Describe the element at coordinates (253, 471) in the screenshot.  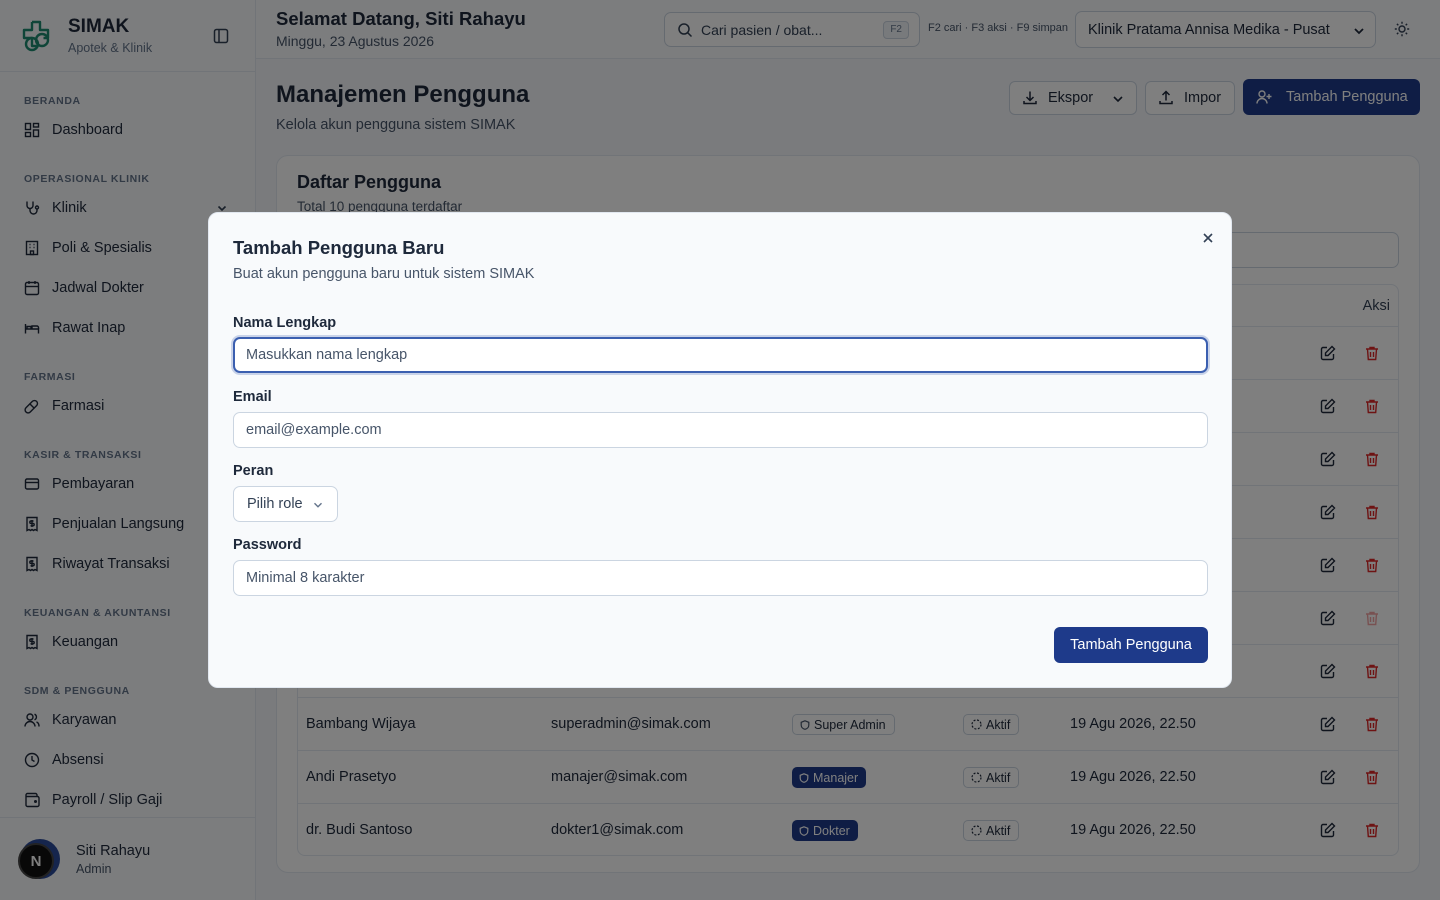
I see `role-label: Peran` at that location.